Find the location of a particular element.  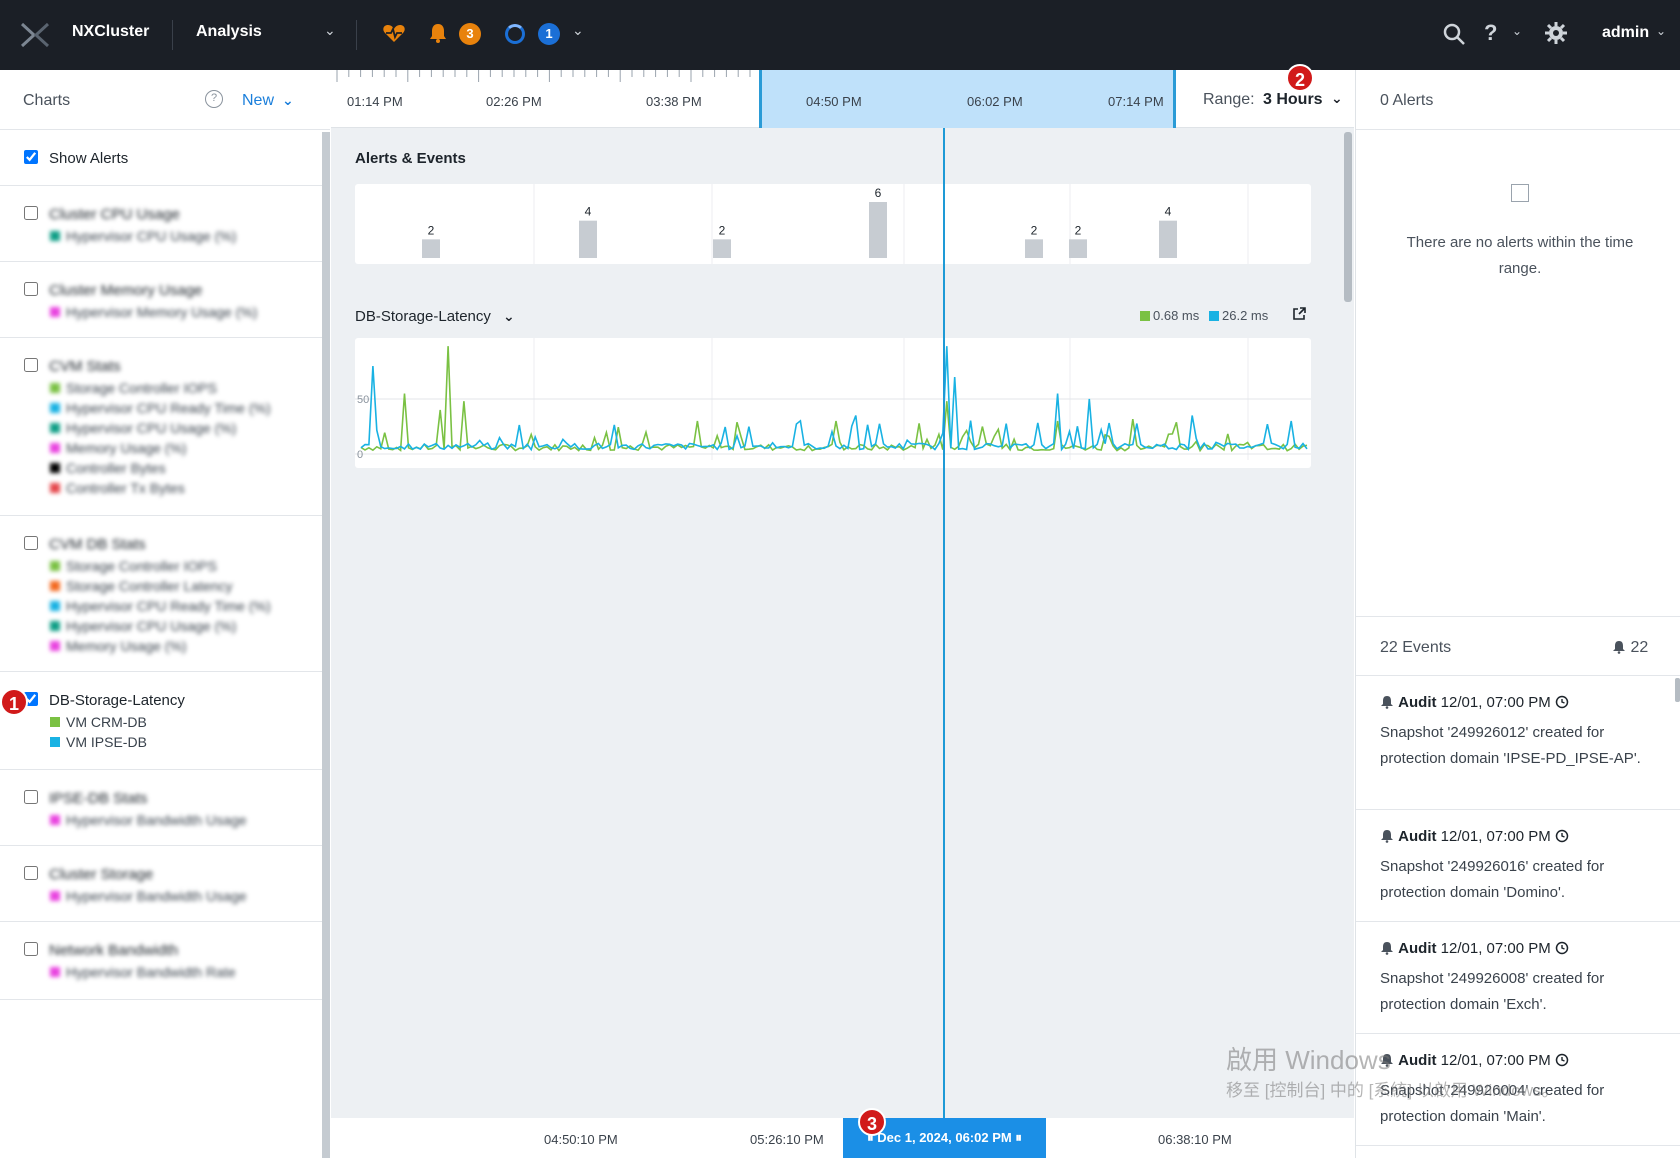

annotation-marker-3: 3 is located at coordinates (872, 1122).